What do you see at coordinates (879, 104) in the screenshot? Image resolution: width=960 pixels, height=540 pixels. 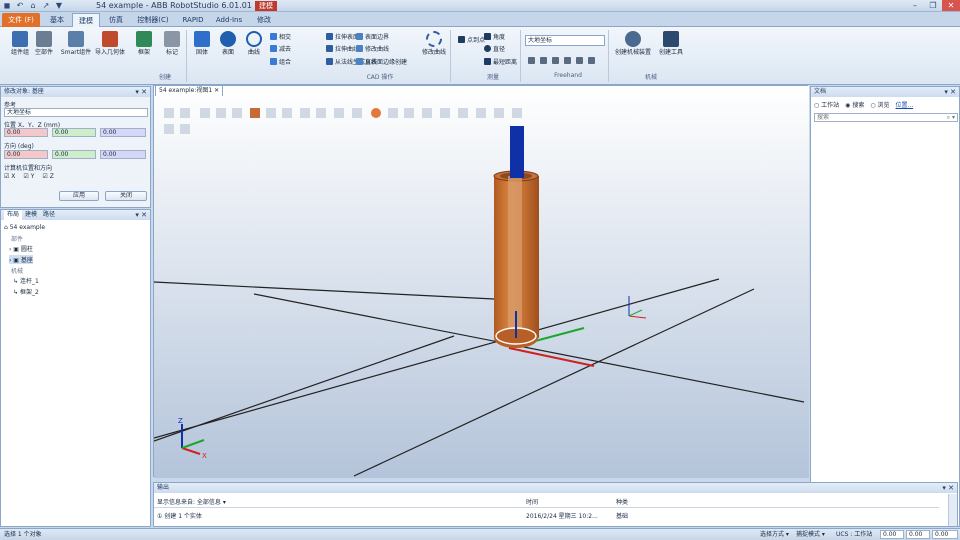 I see `radio-browse: ○ 浏览` at bounding box center [879, 104].